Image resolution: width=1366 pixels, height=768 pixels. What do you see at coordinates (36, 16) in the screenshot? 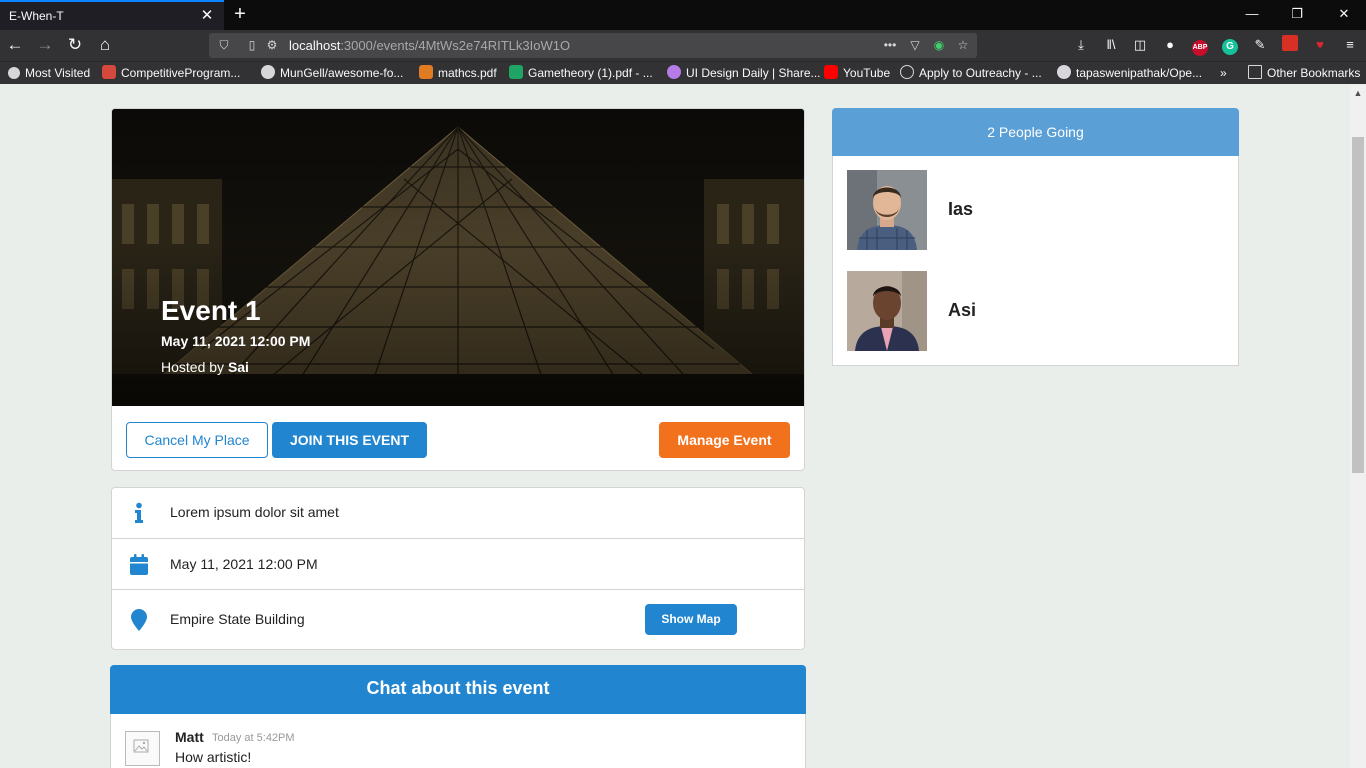
I see `tab-title: E-When-T` at bounding box center [36, 16].